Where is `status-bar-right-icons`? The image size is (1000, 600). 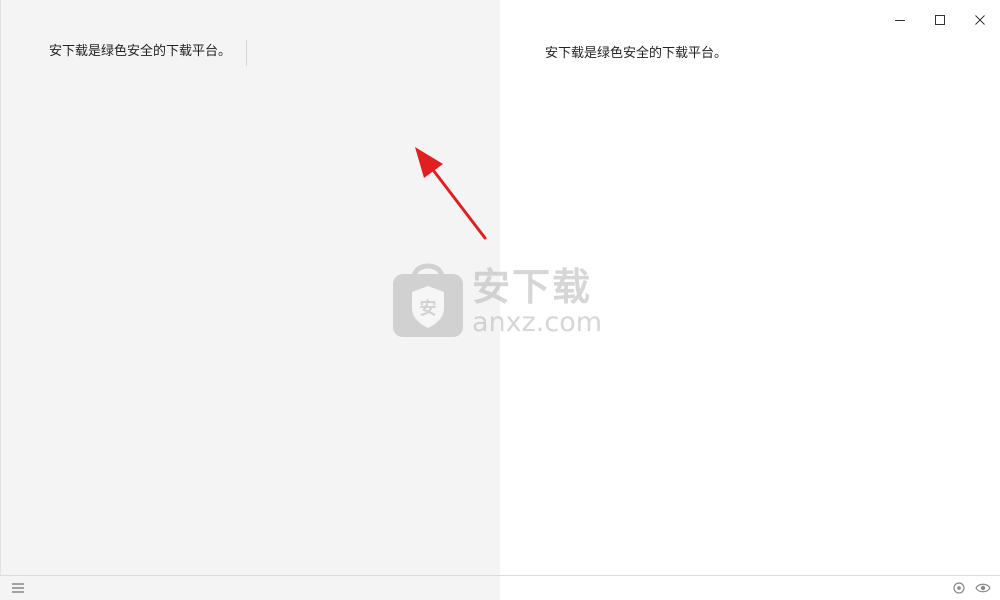
status-bar-right-icons is located at coordinates (971, 588).